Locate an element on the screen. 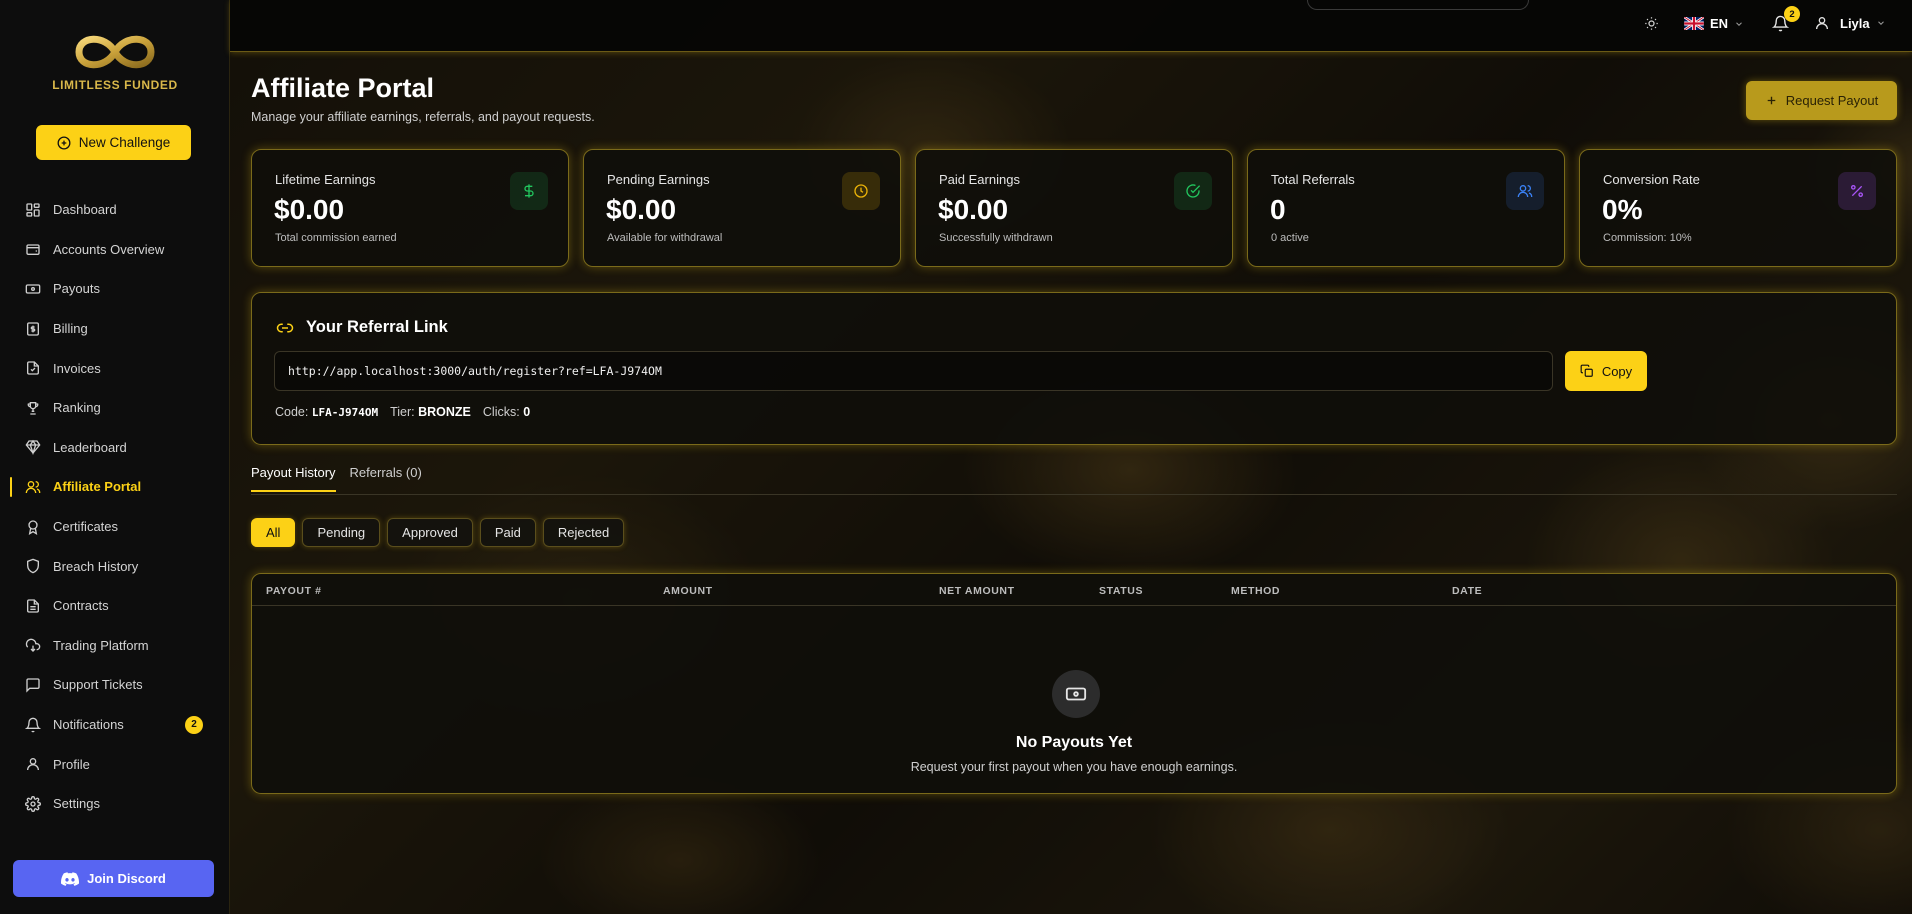 Image resolution: width=1912 pixels, height=914 pixels. referral-tier: Tier: BRONZE is located at coordinates (430, 412).